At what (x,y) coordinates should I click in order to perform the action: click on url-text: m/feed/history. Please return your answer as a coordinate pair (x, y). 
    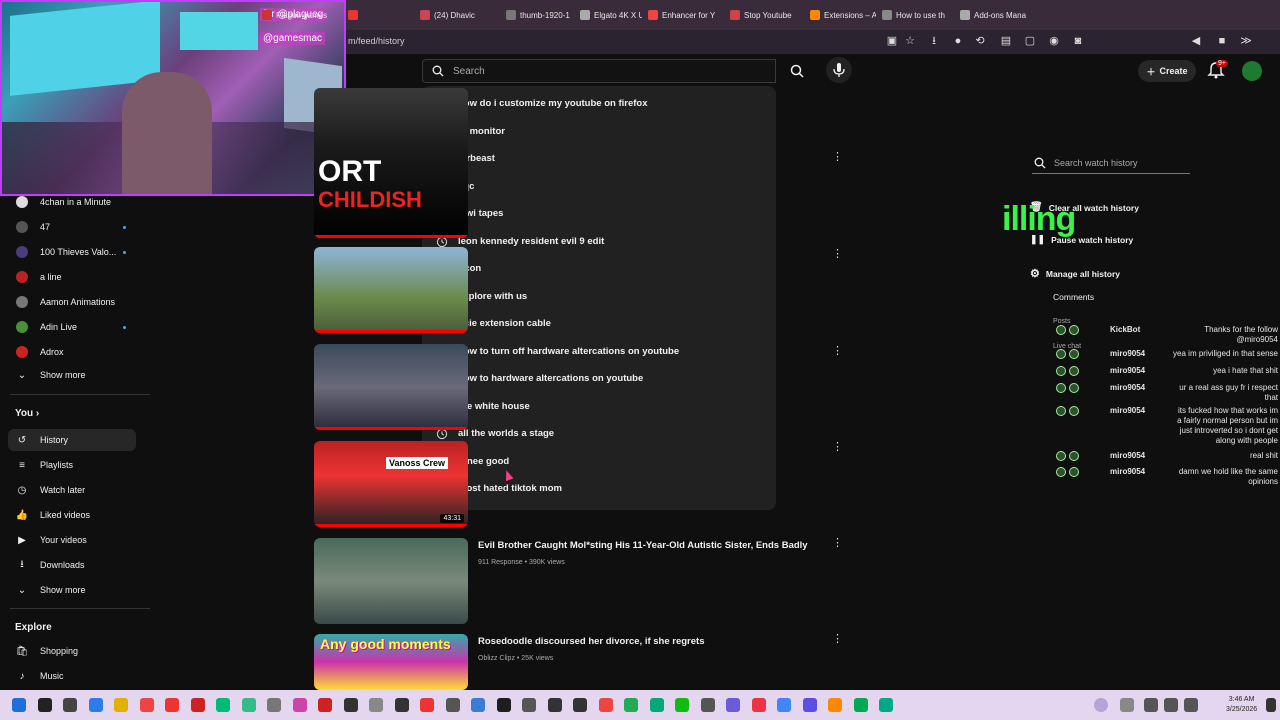
    Looking at the image, I should click on (376, 41).